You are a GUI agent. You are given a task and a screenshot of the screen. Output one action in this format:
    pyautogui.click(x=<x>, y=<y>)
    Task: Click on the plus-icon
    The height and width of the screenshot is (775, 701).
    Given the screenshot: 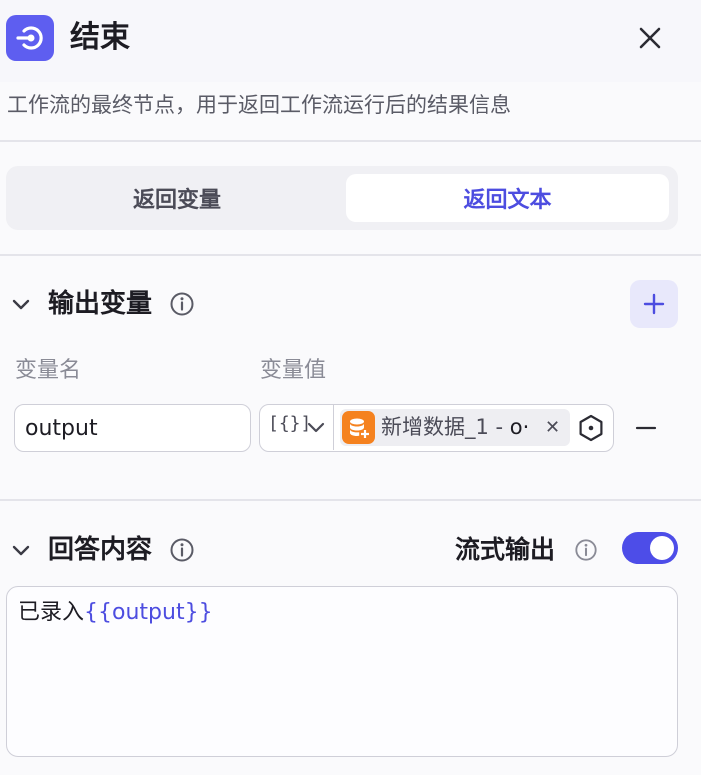 What is the action you would take?
    pyautogui.click(x=654, y=304)
    